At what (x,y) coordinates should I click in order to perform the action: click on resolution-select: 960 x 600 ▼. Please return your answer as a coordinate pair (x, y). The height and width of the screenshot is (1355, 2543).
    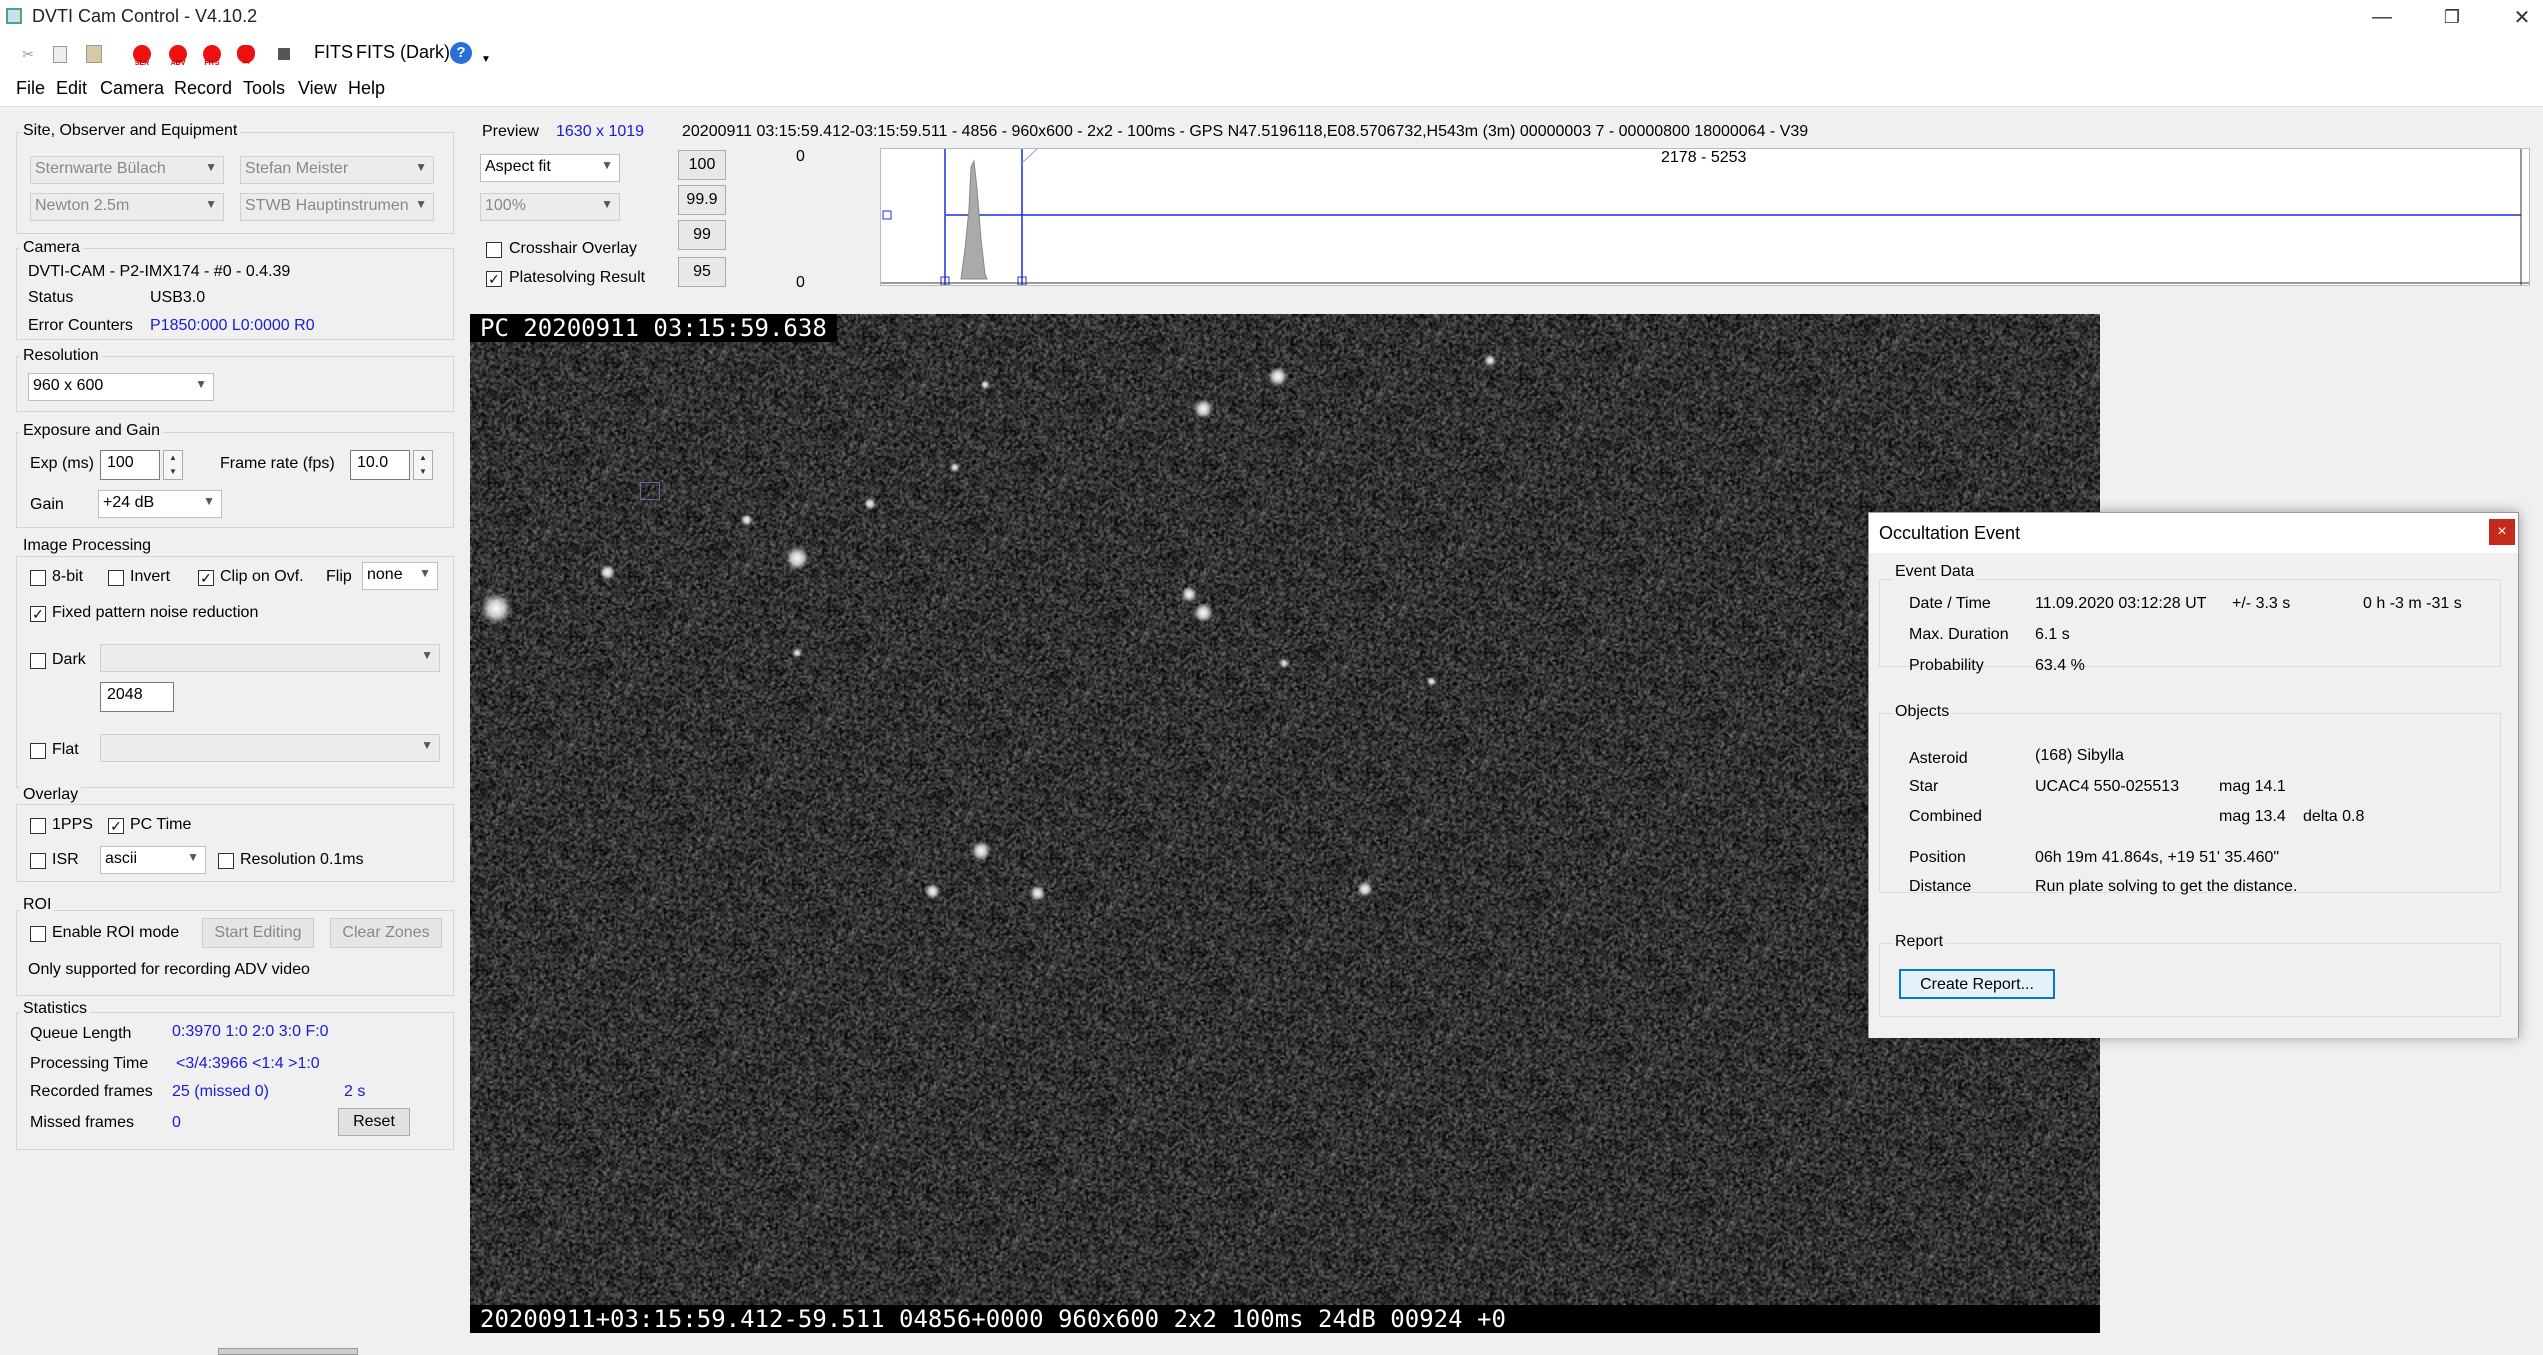
    Looking at the image, I should click on (121, 387).